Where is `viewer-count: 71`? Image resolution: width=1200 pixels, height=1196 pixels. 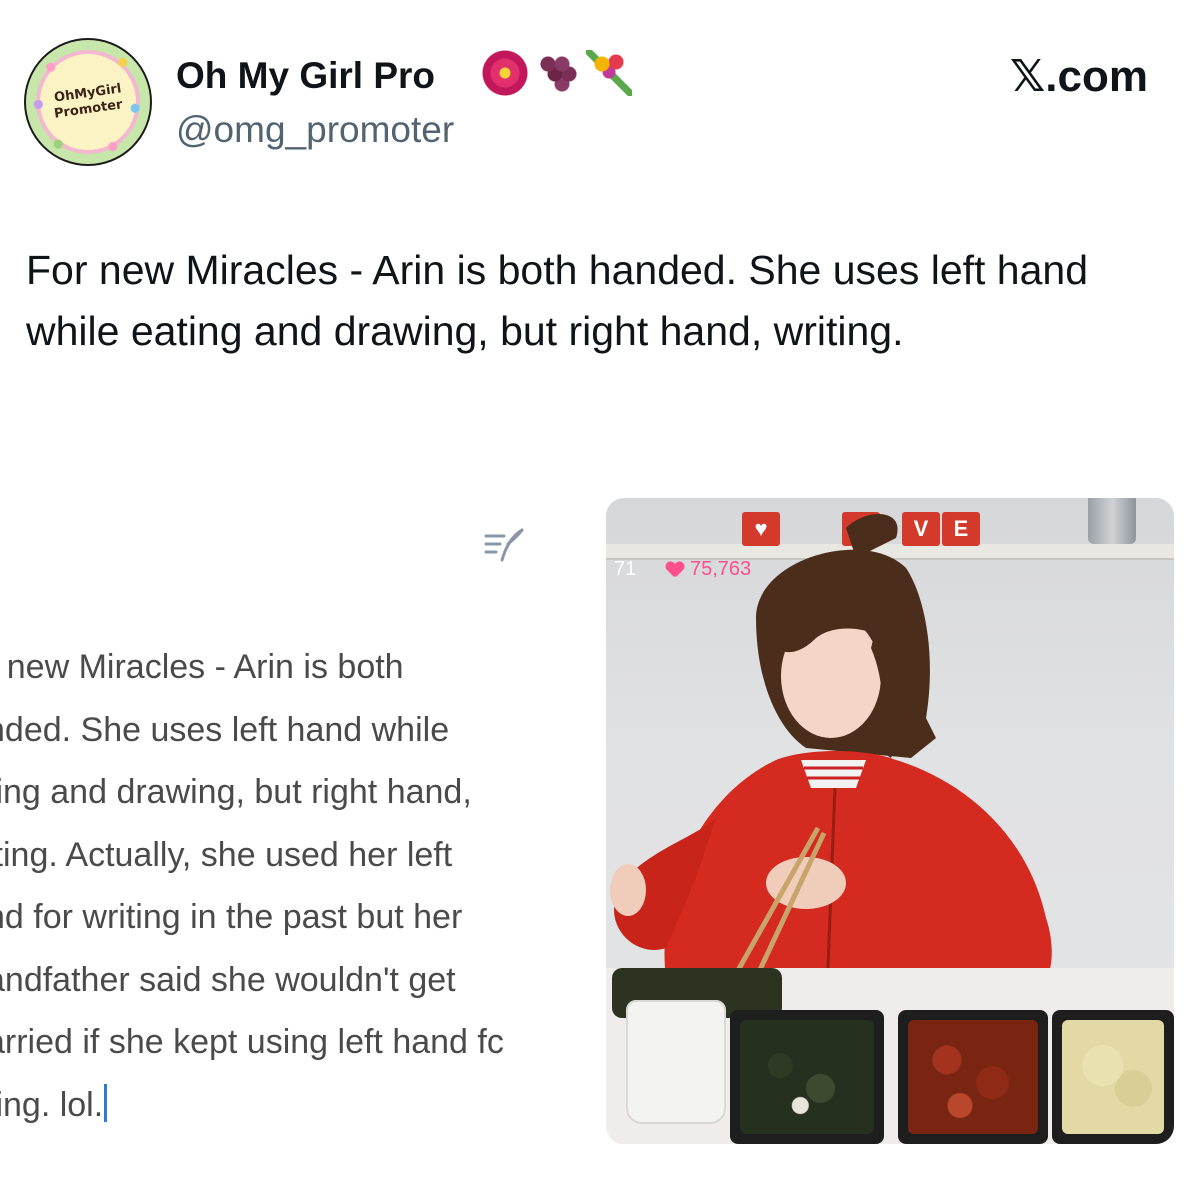 viewer-count: 71 is located at coordinates (625, 569).